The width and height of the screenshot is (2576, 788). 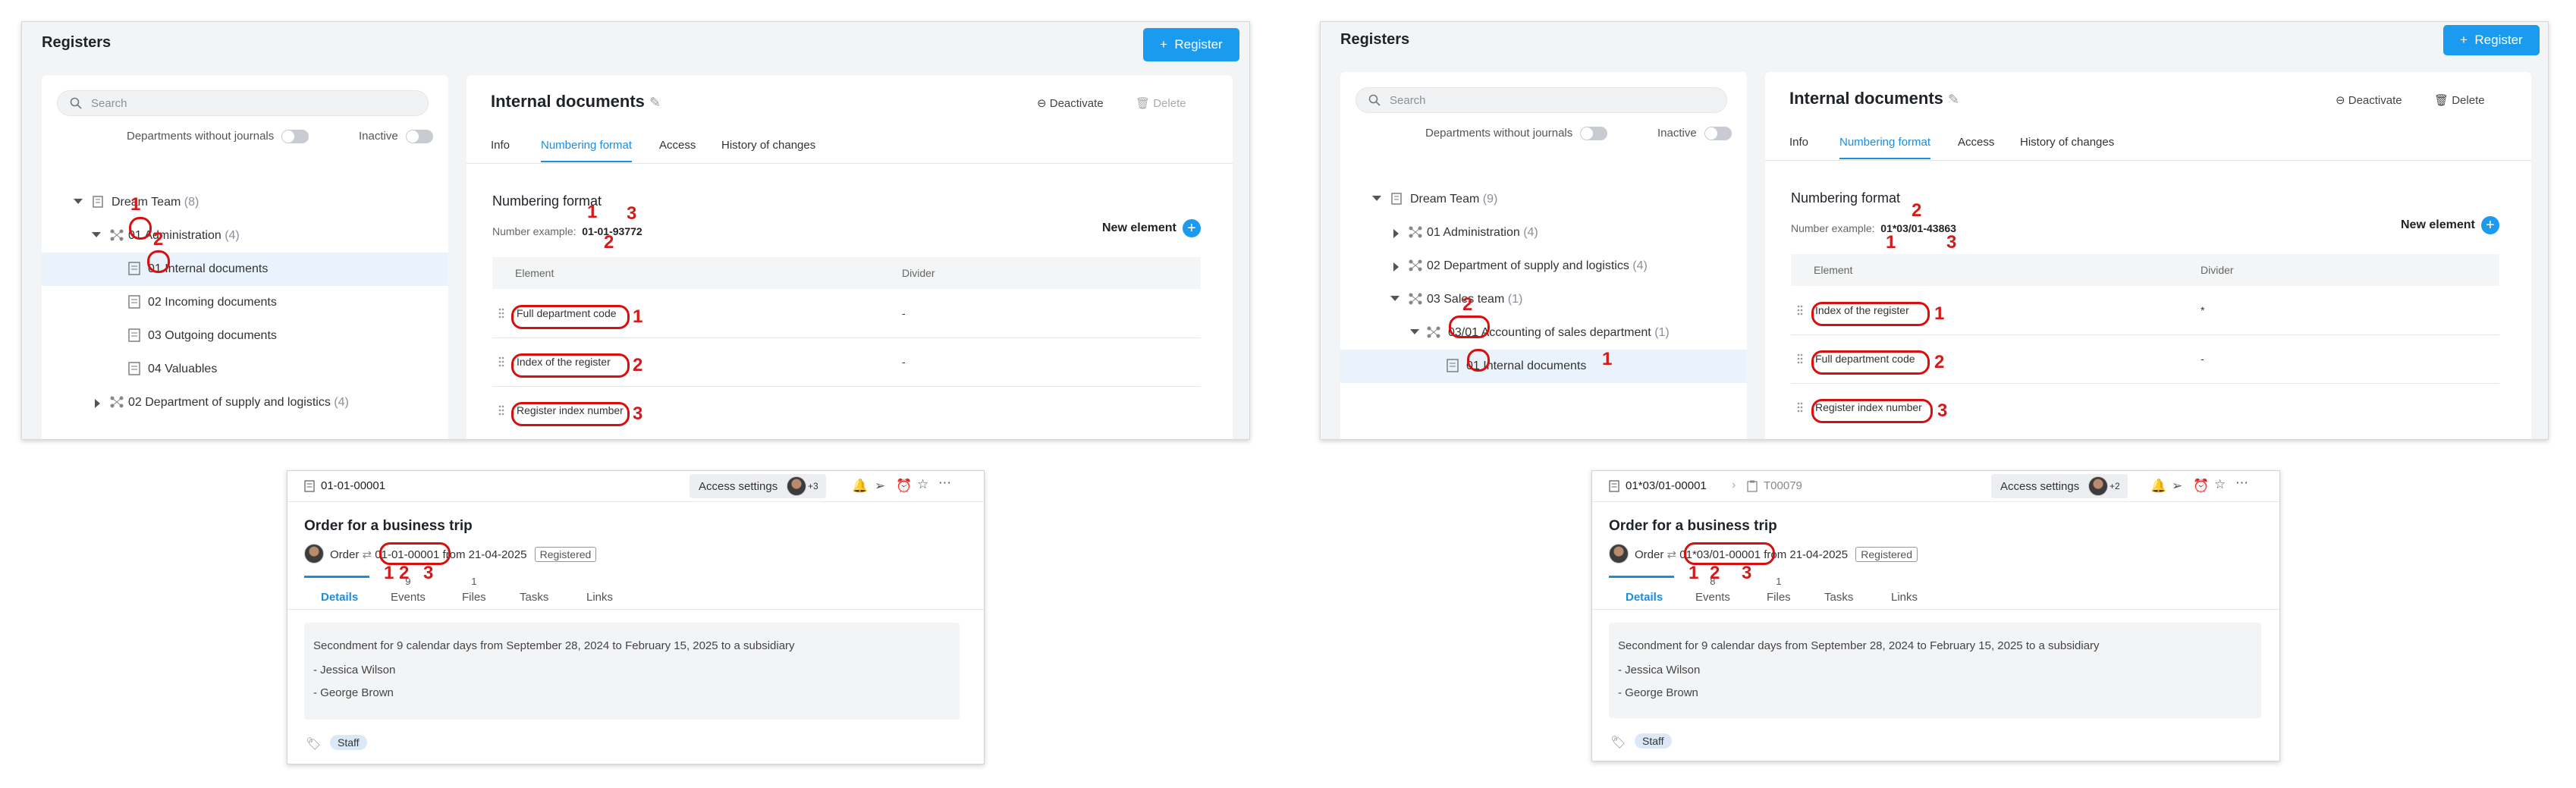 What do you see at coordinates (245, 369) in the screenshot?
I see `tree-item-valuables: 04 Valuables` at bounding box center [245, 369].